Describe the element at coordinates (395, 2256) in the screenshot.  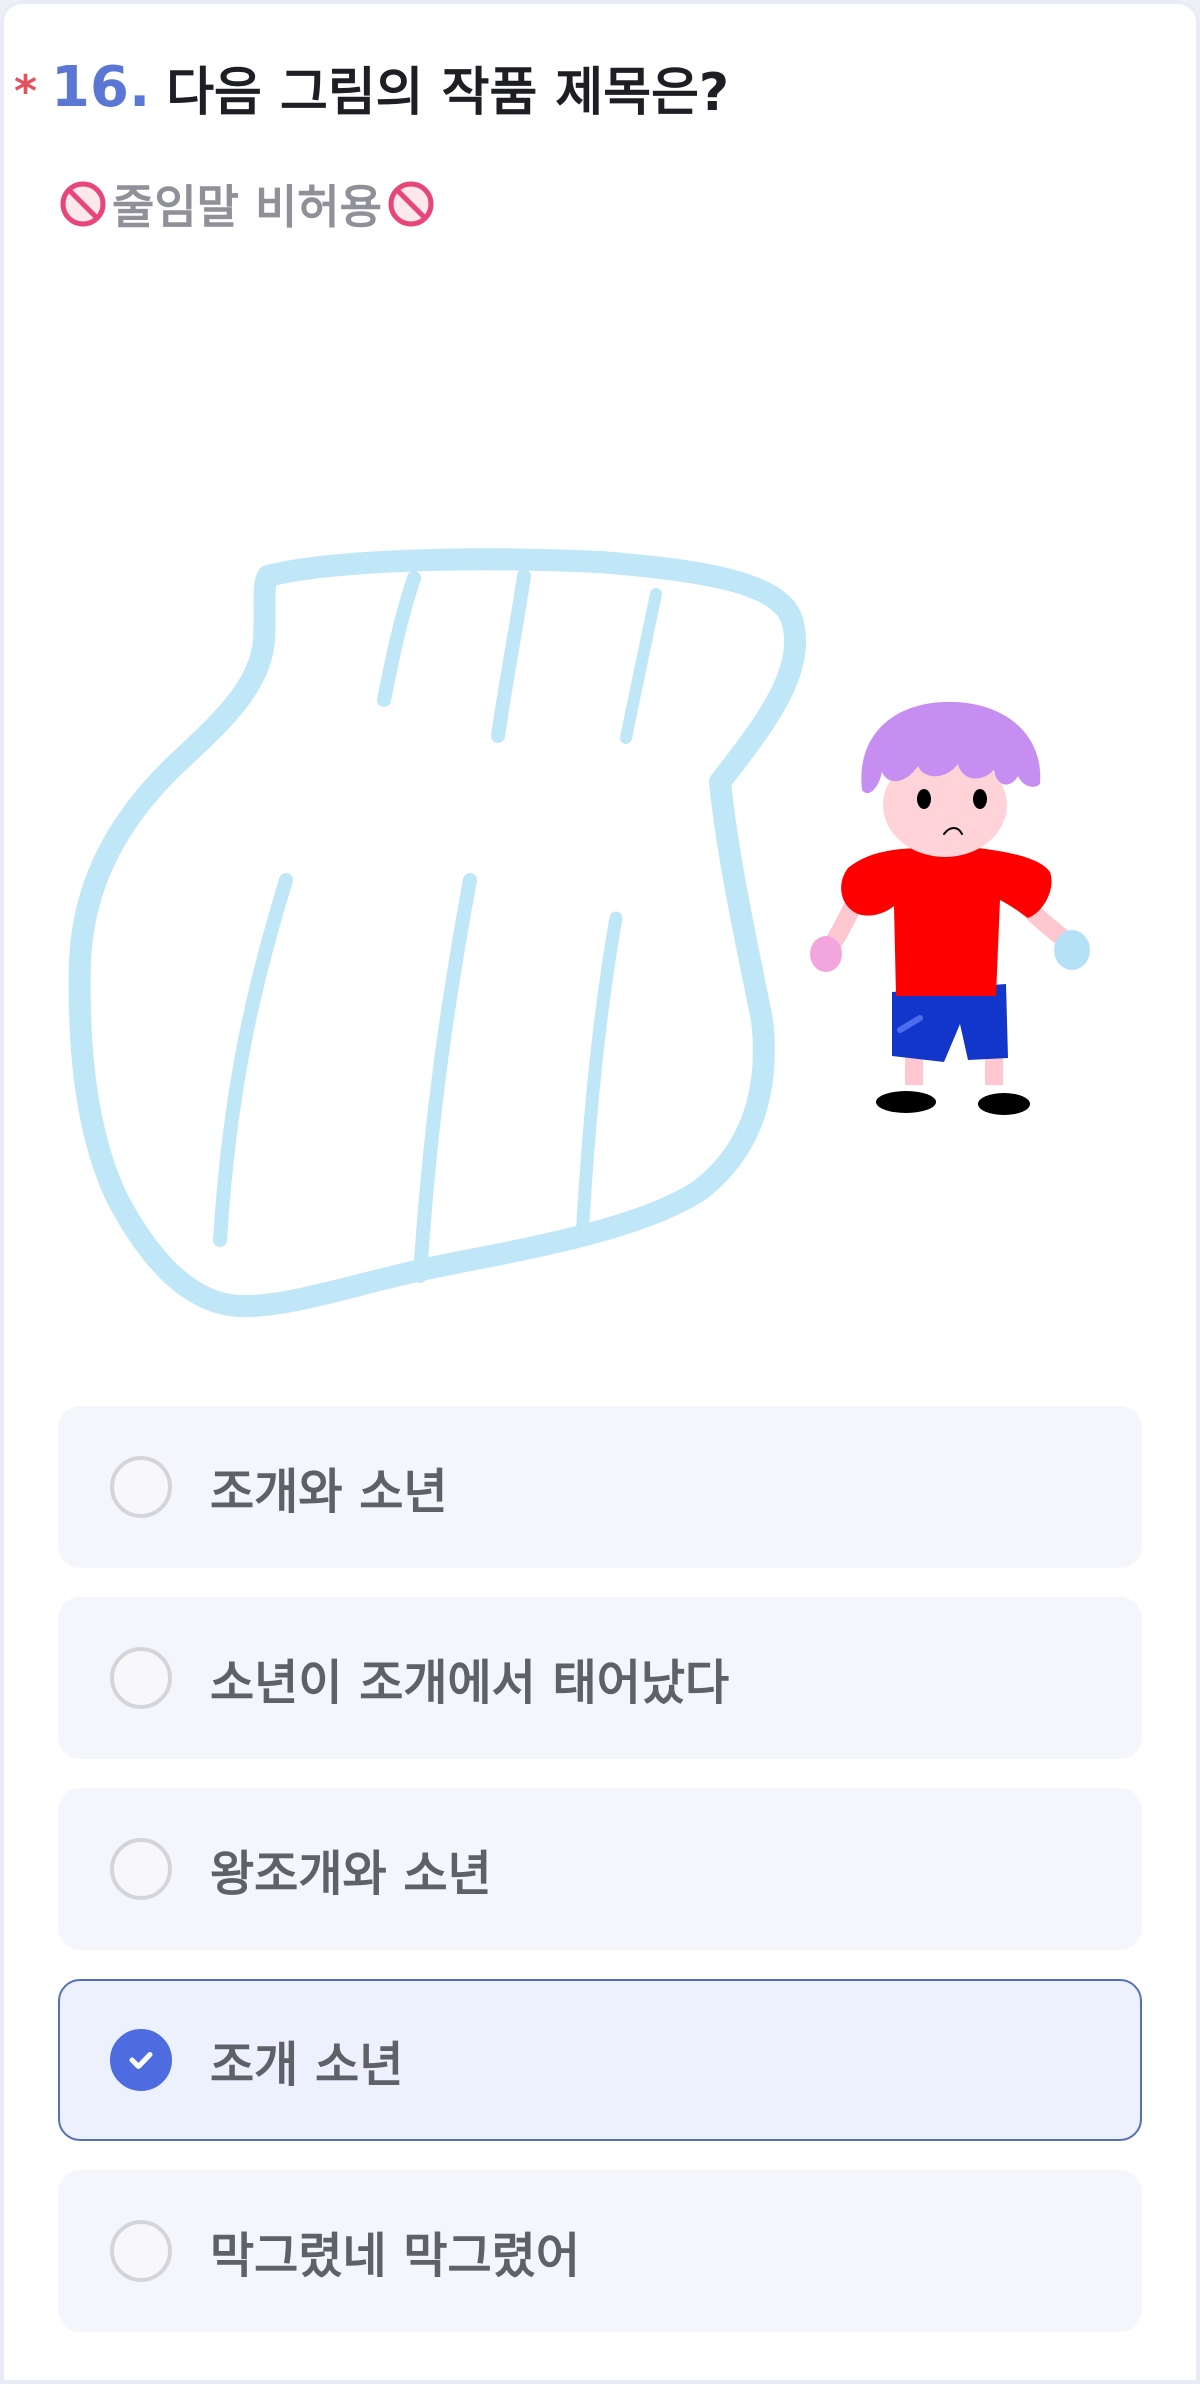
I see `option-label: 막그렸네 막그렸어` at that location.